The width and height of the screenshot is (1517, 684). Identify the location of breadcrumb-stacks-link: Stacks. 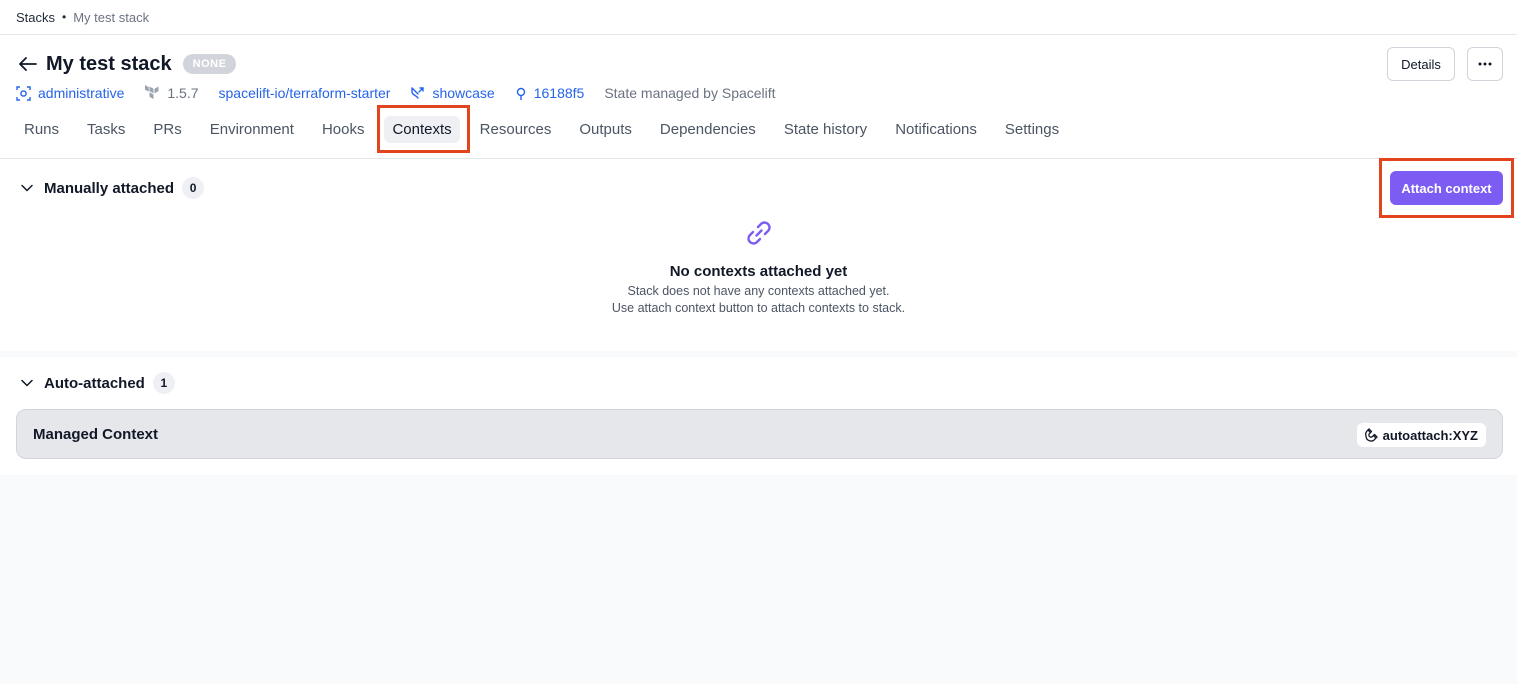
(35, 17).